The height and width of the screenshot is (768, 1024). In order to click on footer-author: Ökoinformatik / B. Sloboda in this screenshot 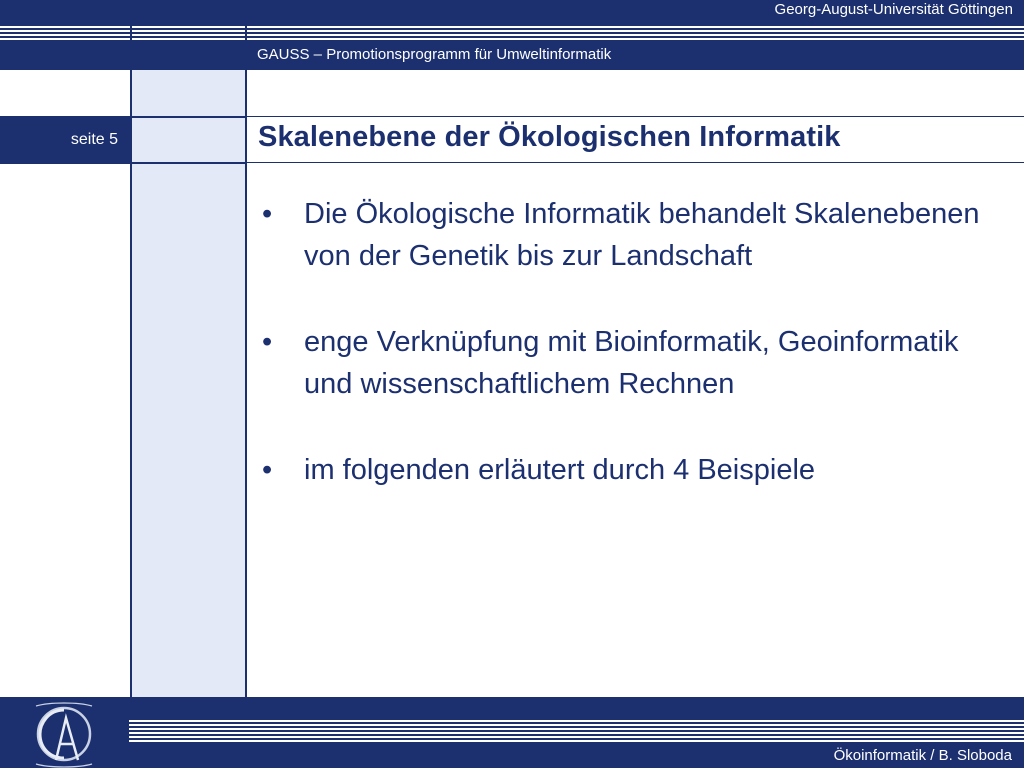, I will do `click(922, 755)`.